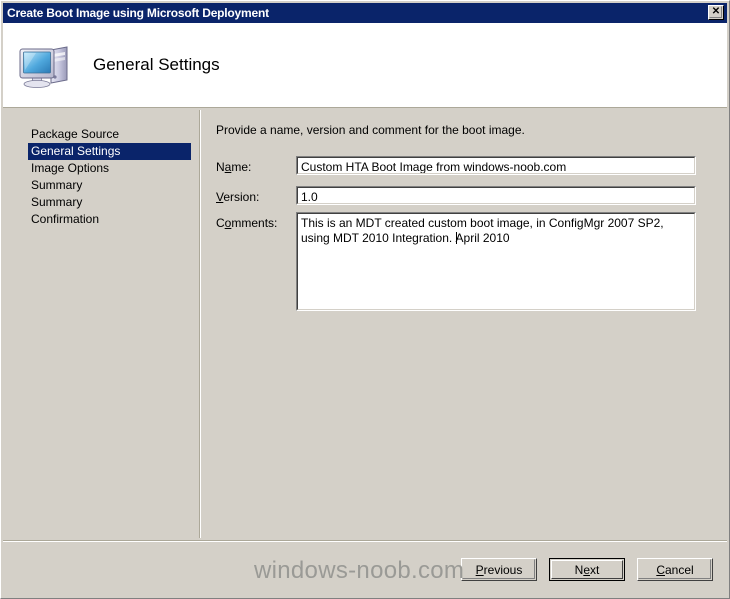  Describe the element at coordinates (365, 65) in the screenshot. I see `header-banner: General Settings` at that location.